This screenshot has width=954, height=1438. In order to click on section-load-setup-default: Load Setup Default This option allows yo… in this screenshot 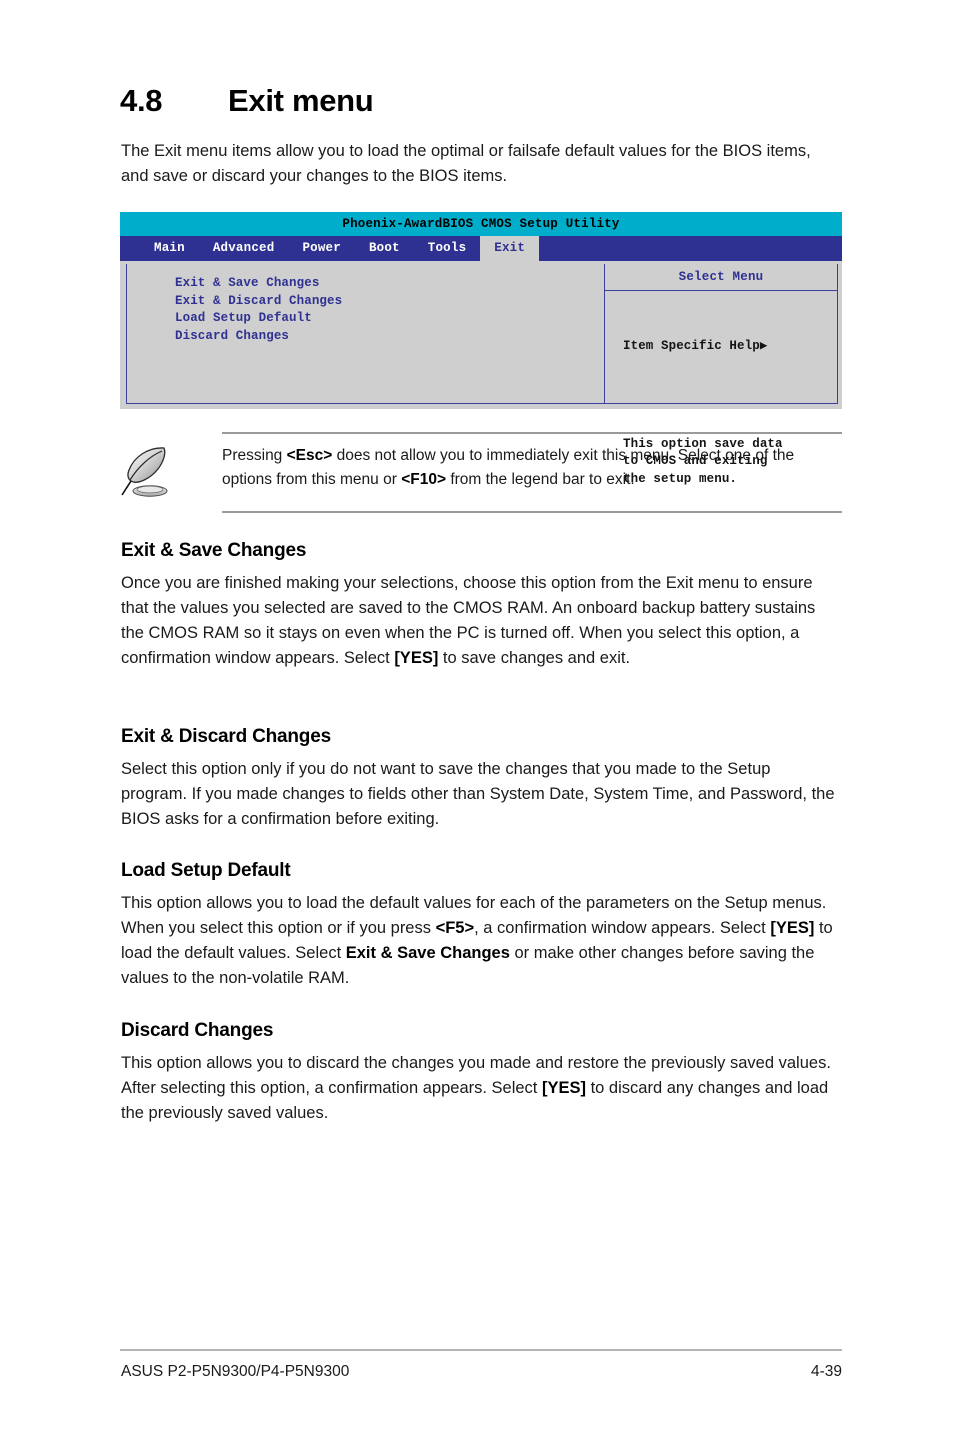, I will do `click(481, 925)`.